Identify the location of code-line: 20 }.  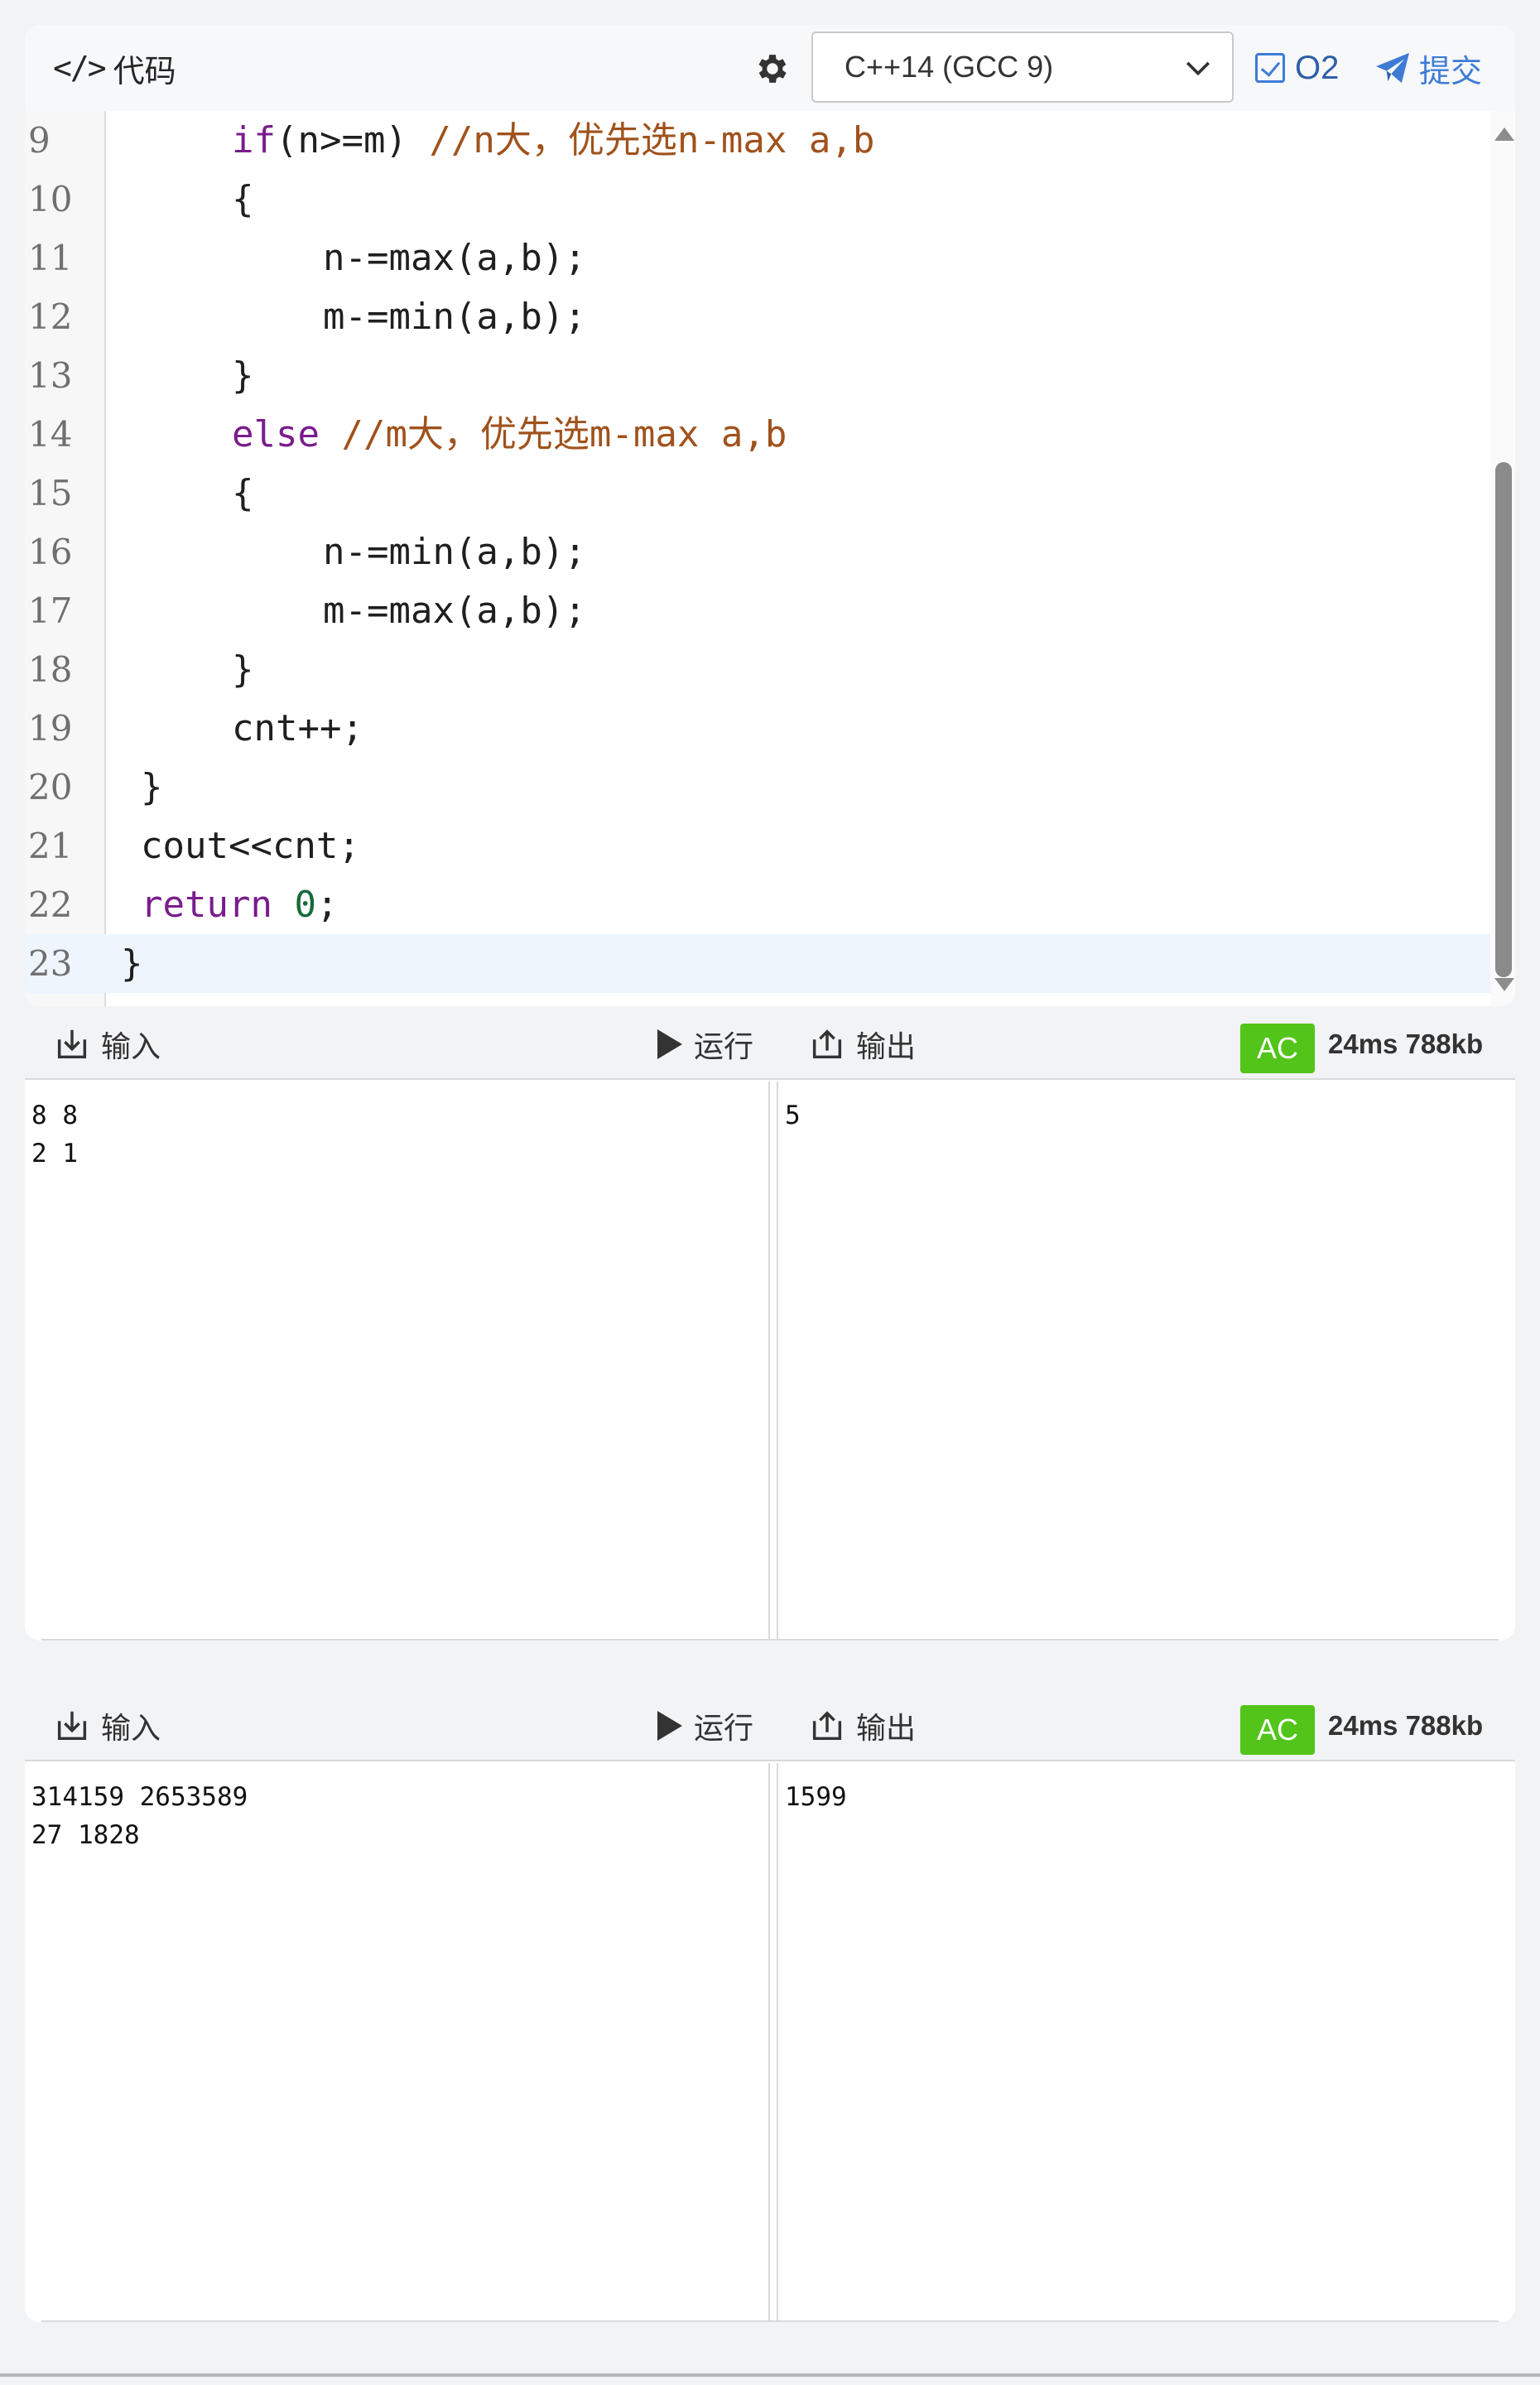
(758, 787).